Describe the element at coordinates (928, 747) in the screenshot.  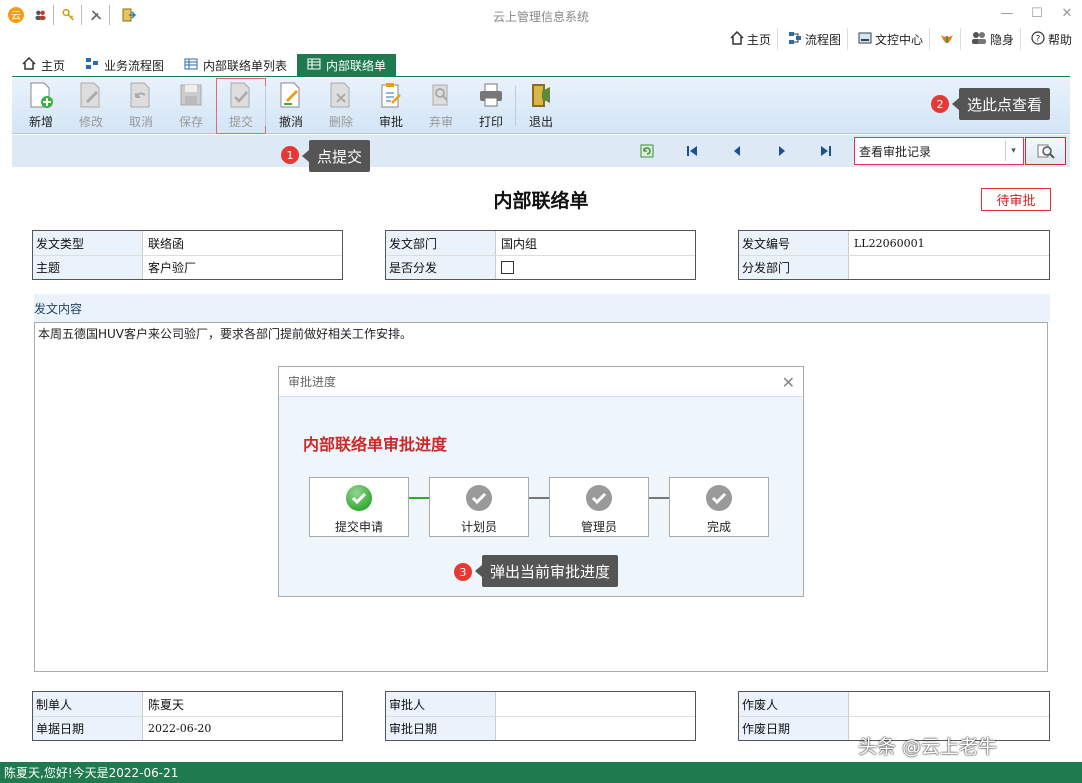
I see `watermark: 头条 @云上老牛` at that location.